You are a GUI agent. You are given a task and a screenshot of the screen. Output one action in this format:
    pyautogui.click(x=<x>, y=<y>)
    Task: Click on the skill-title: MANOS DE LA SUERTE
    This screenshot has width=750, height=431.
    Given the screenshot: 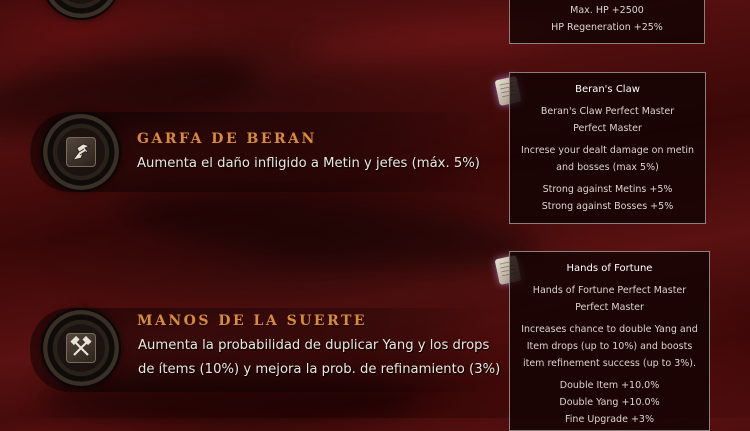 What is the action you would take?
    pyautogui.click(x=252, y=321)
    